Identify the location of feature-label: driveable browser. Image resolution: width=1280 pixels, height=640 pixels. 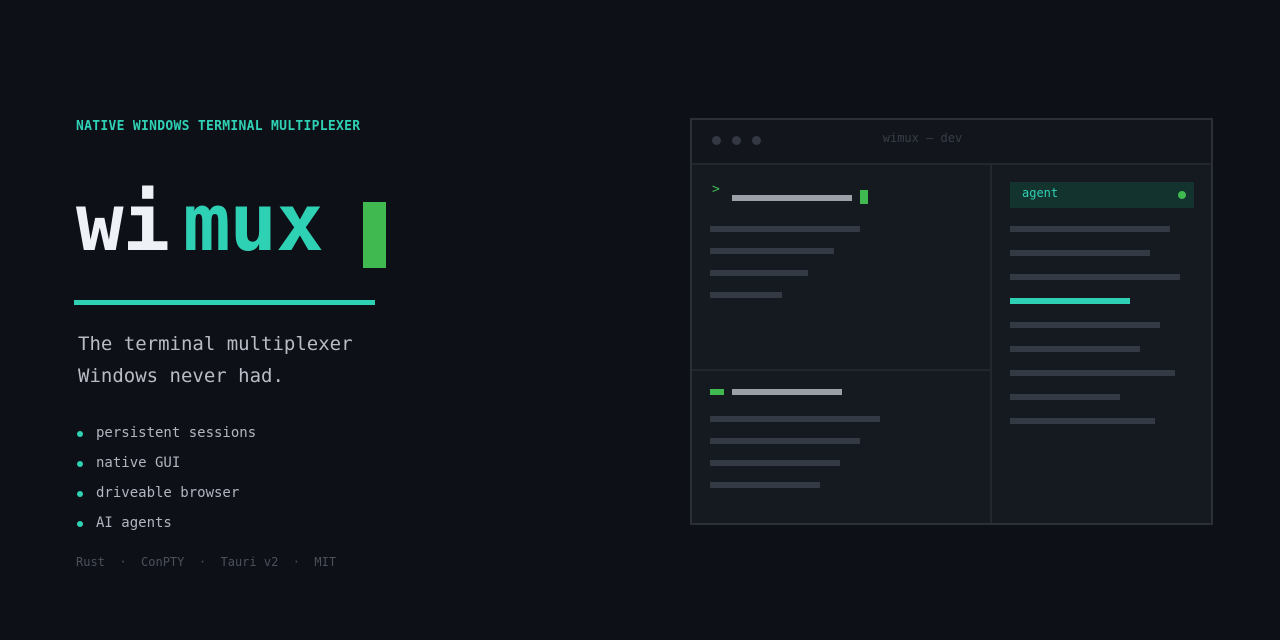
(168, 493).